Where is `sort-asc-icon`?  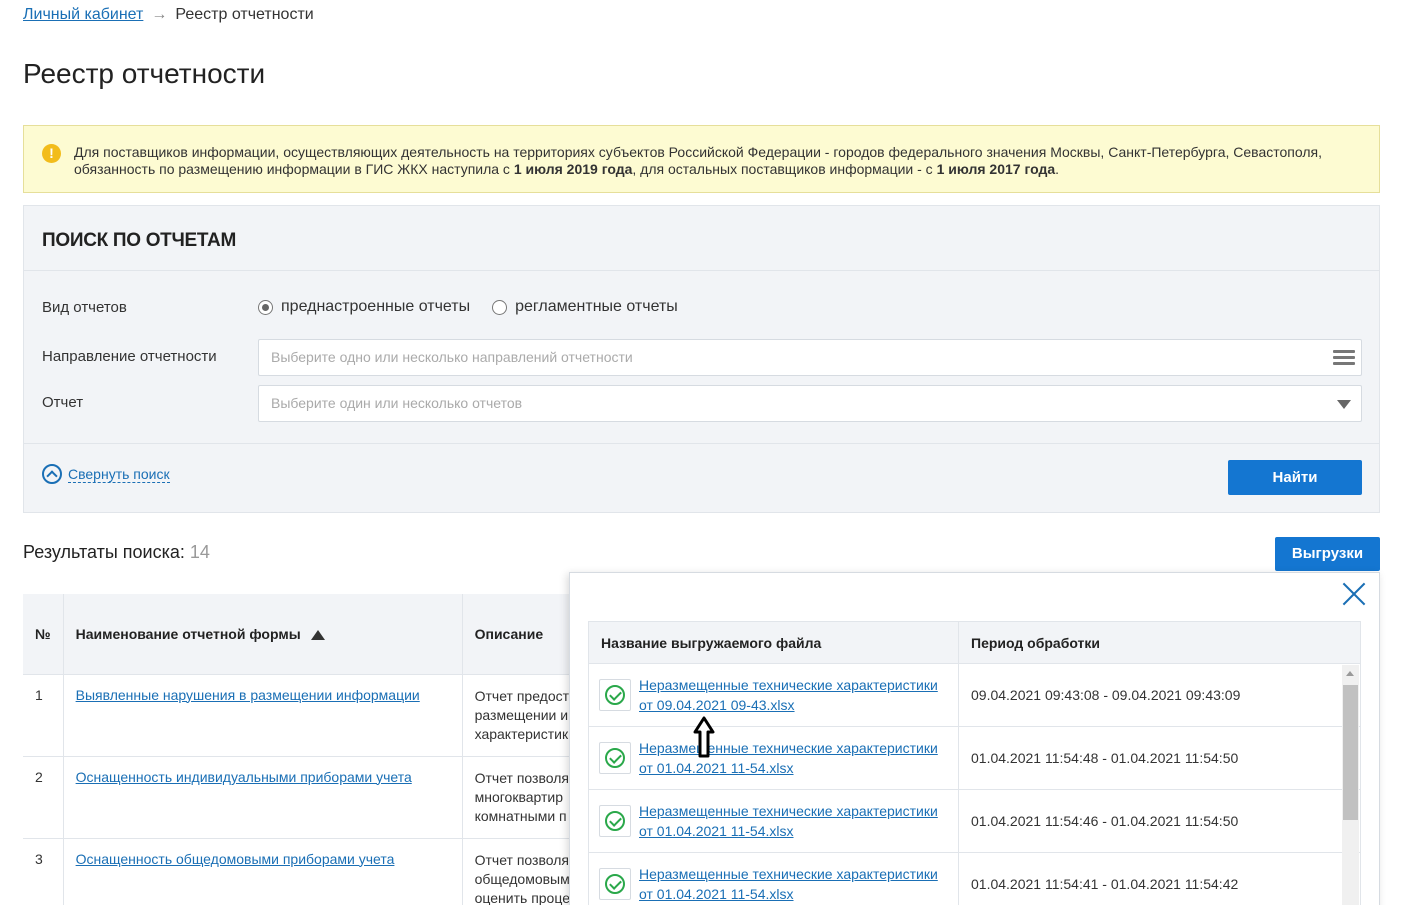
sort-asc-icon is located at coordinates (317, 635).